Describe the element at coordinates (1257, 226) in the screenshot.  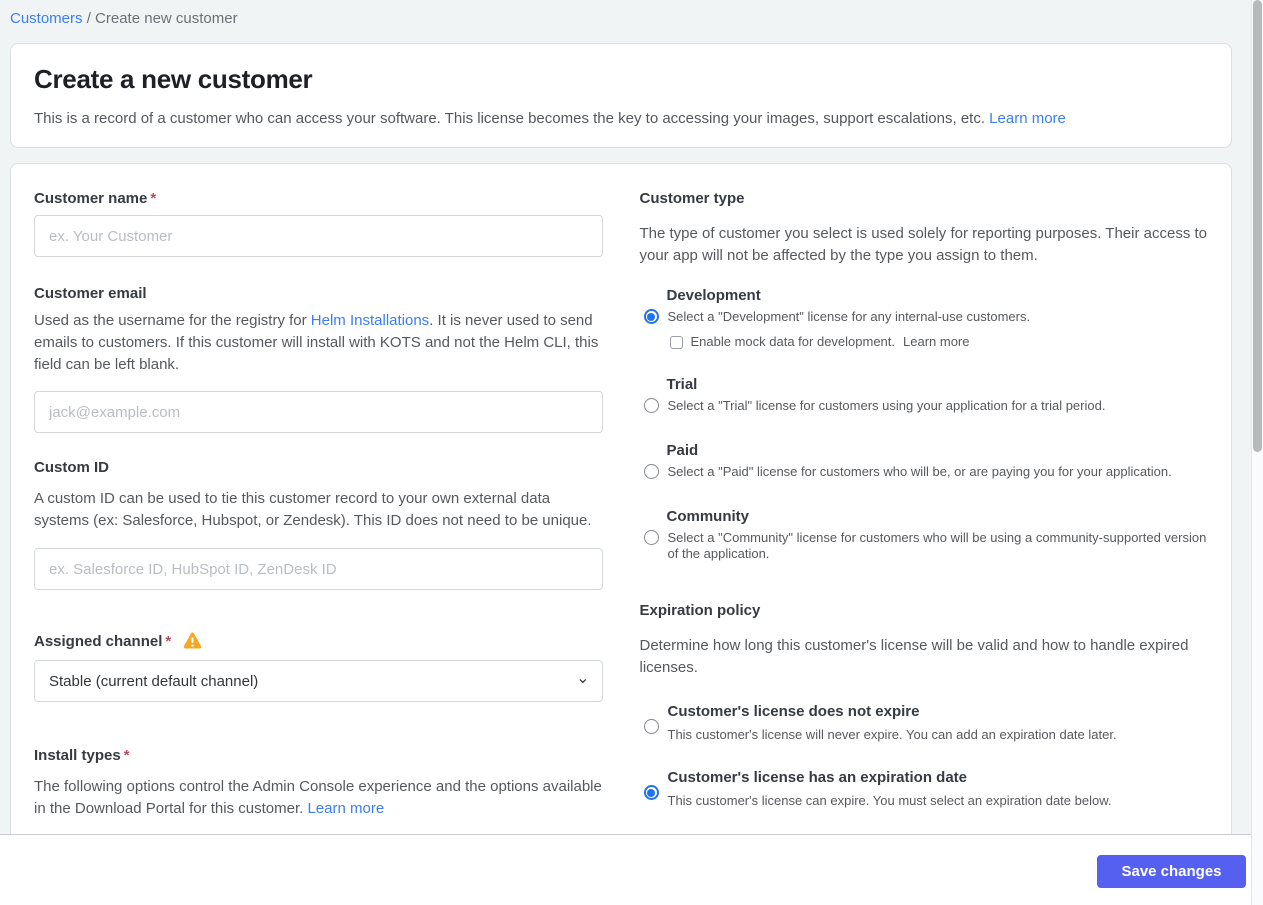
I see `scrollbar-thumb` at that location.